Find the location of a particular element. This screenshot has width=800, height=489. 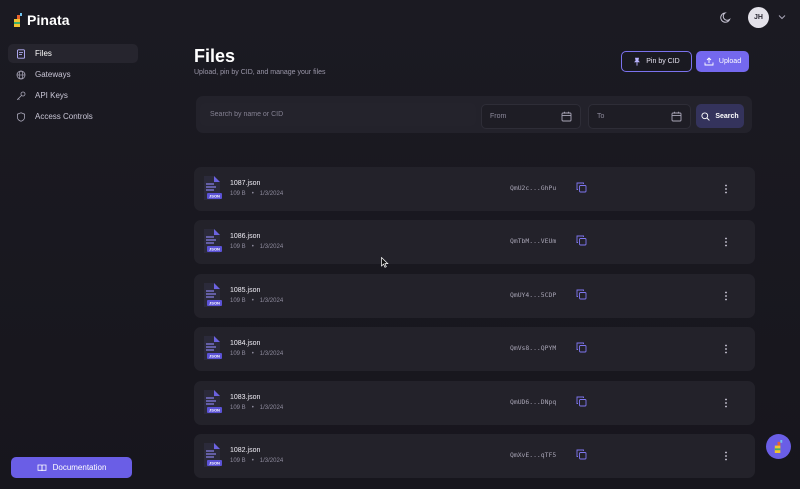

pin-icon is located at coordinates (637, 61).